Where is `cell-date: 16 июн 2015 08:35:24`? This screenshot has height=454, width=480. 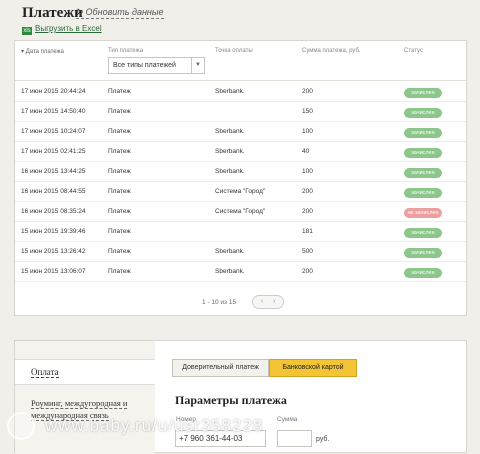 cell-date: 16 июн 2015 08:35:24 is located at coordinates (53, 211).